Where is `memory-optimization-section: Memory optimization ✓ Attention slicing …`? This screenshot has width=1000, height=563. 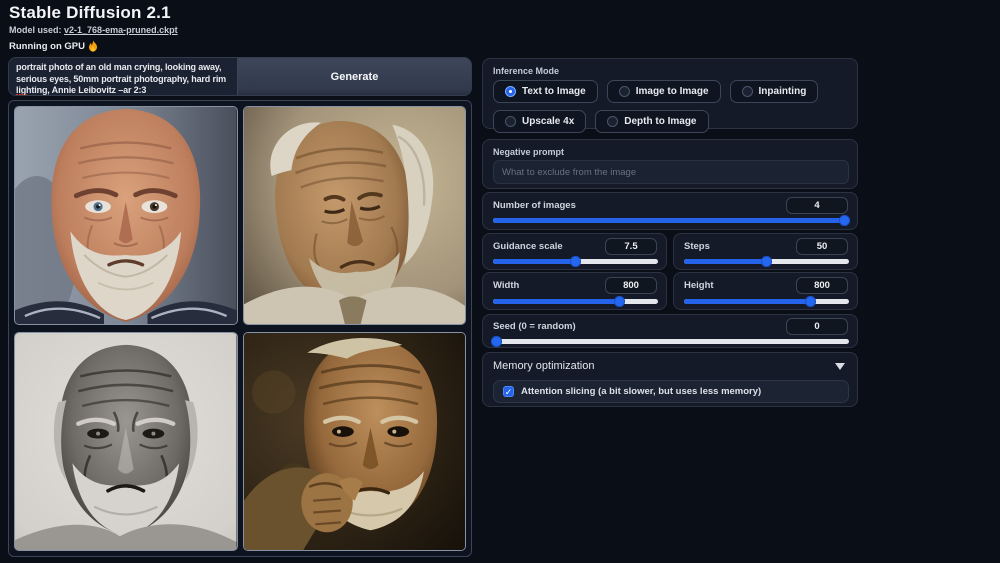
memory-optimization-section: Memory optimization ✓ Attention slicing … is located at coordinates (670, 379).